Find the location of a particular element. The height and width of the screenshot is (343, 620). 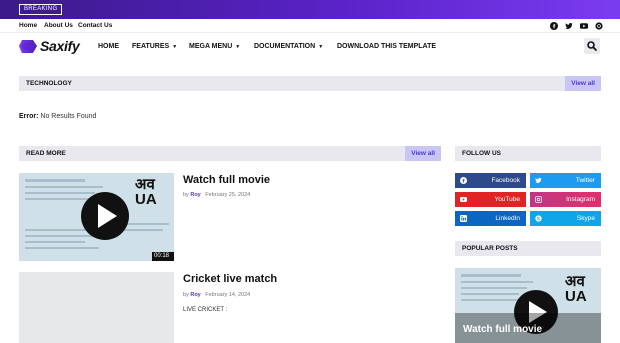

nav-mega-menu-label: MEGA MENU is located at coordinates (211, 46).